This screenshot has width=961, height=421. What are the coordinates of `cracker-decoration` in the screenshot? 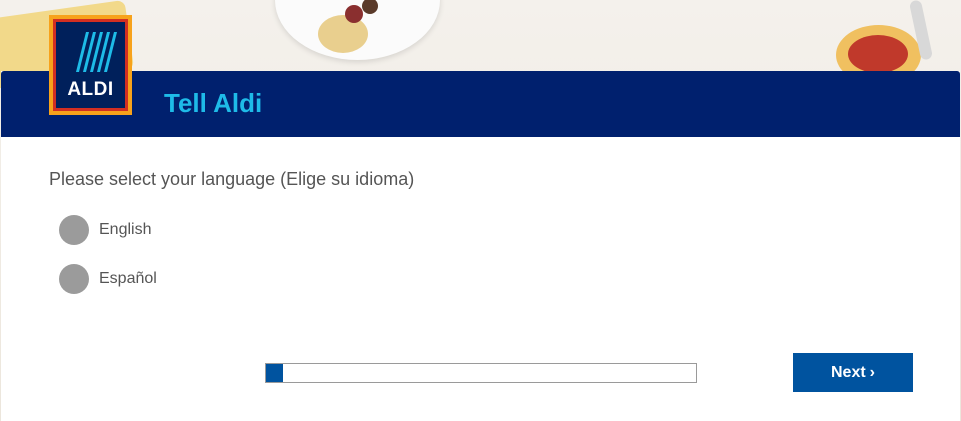 It's located at (343, 34).